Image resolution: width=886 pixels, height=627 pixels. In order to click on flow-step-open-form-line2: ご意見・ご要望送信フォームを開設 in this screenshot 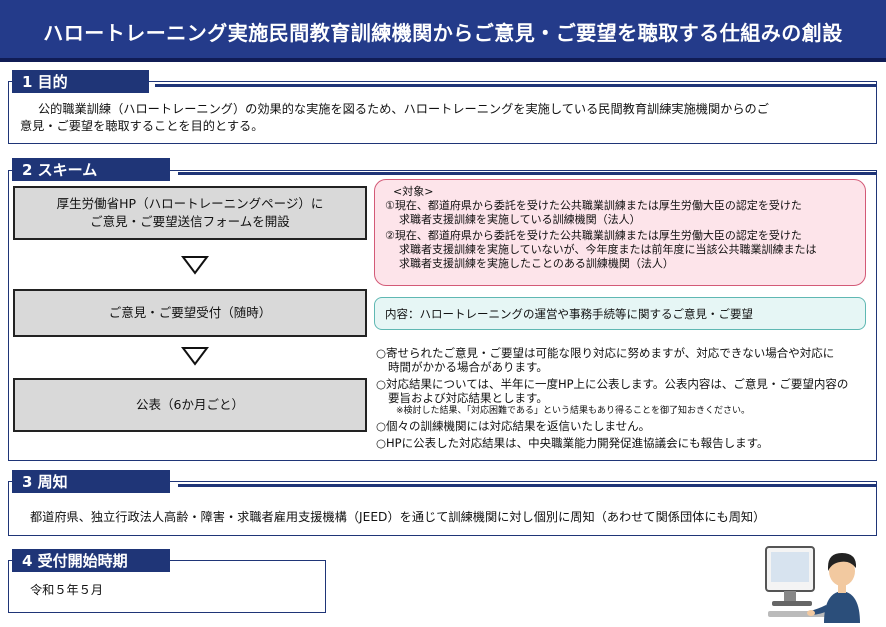, I will do `click(190, 221)`.